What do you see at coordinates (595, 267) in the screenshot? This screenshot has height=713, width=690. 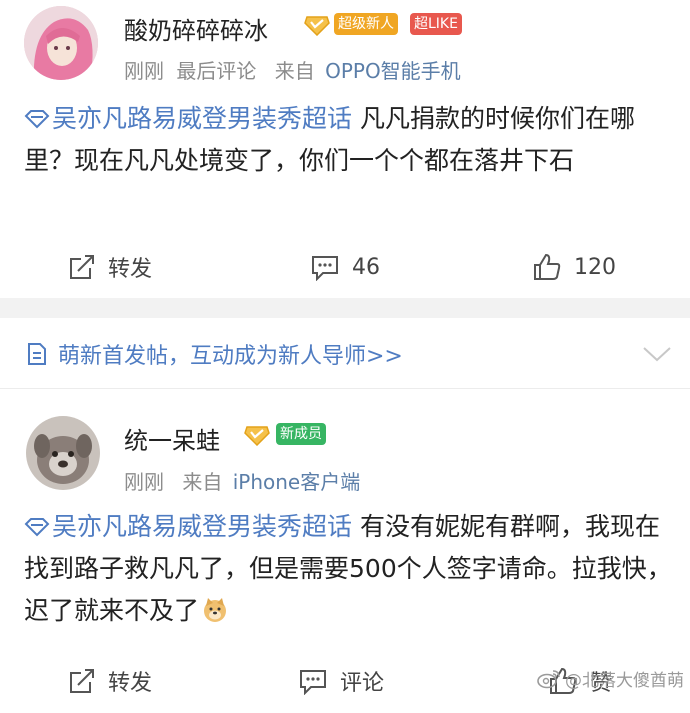 I see `like-count: 120` at bounding box center [595, 267].